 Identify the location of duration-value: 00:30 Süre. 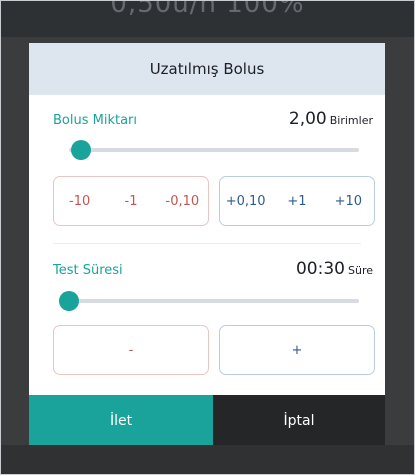
(334, 269).